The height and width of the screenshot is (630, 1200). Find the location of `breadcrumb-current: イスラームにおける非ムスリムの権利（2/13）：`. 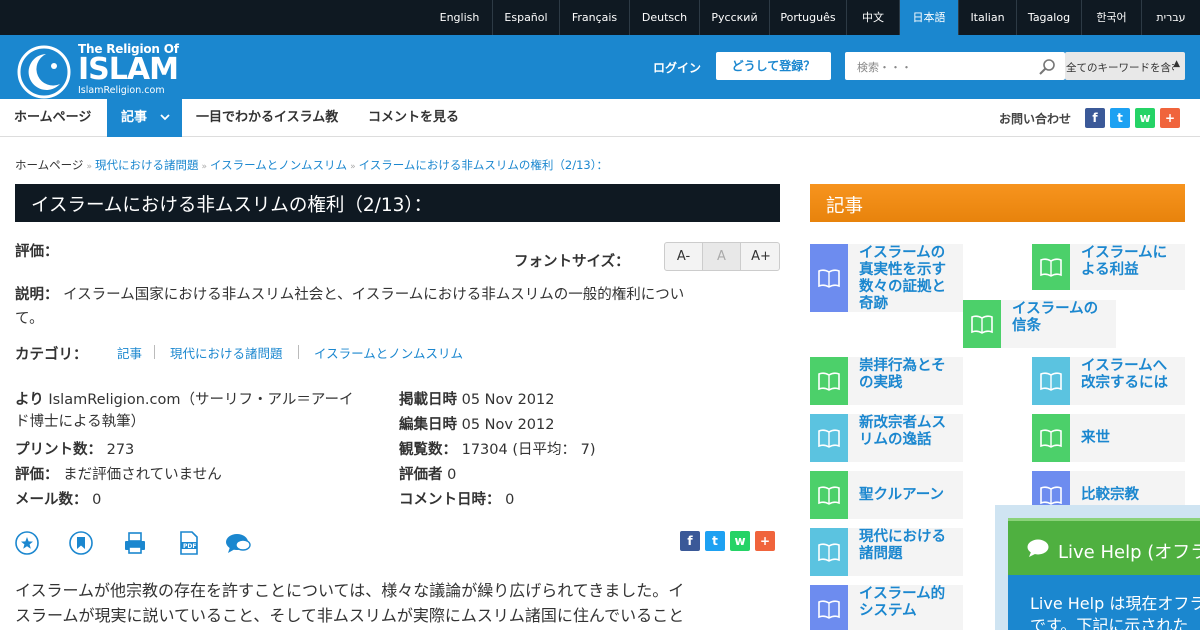

breadcrumb-current: イスラームにおける非ムスリムの権利（2/13）： is located at coordinates (483, 165).